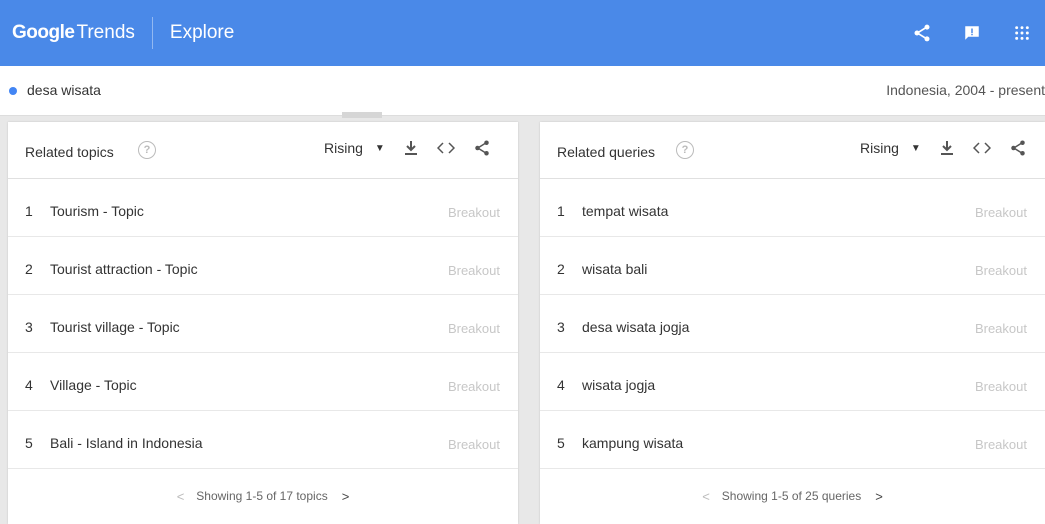 The width and height of the screenshot is (1045, 524). Describe the element at coordinates (64, 90) in the screenshot. I see `search-term: desa wisata` at that location.